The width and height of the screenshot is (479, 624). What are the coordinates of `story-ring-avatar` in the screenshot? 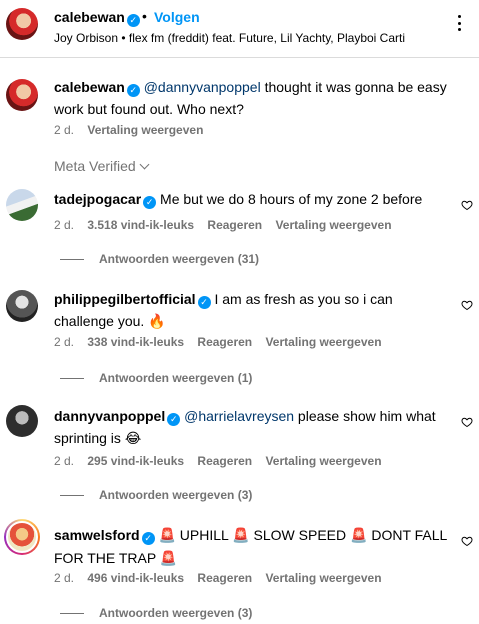 It's located at (22, 537).